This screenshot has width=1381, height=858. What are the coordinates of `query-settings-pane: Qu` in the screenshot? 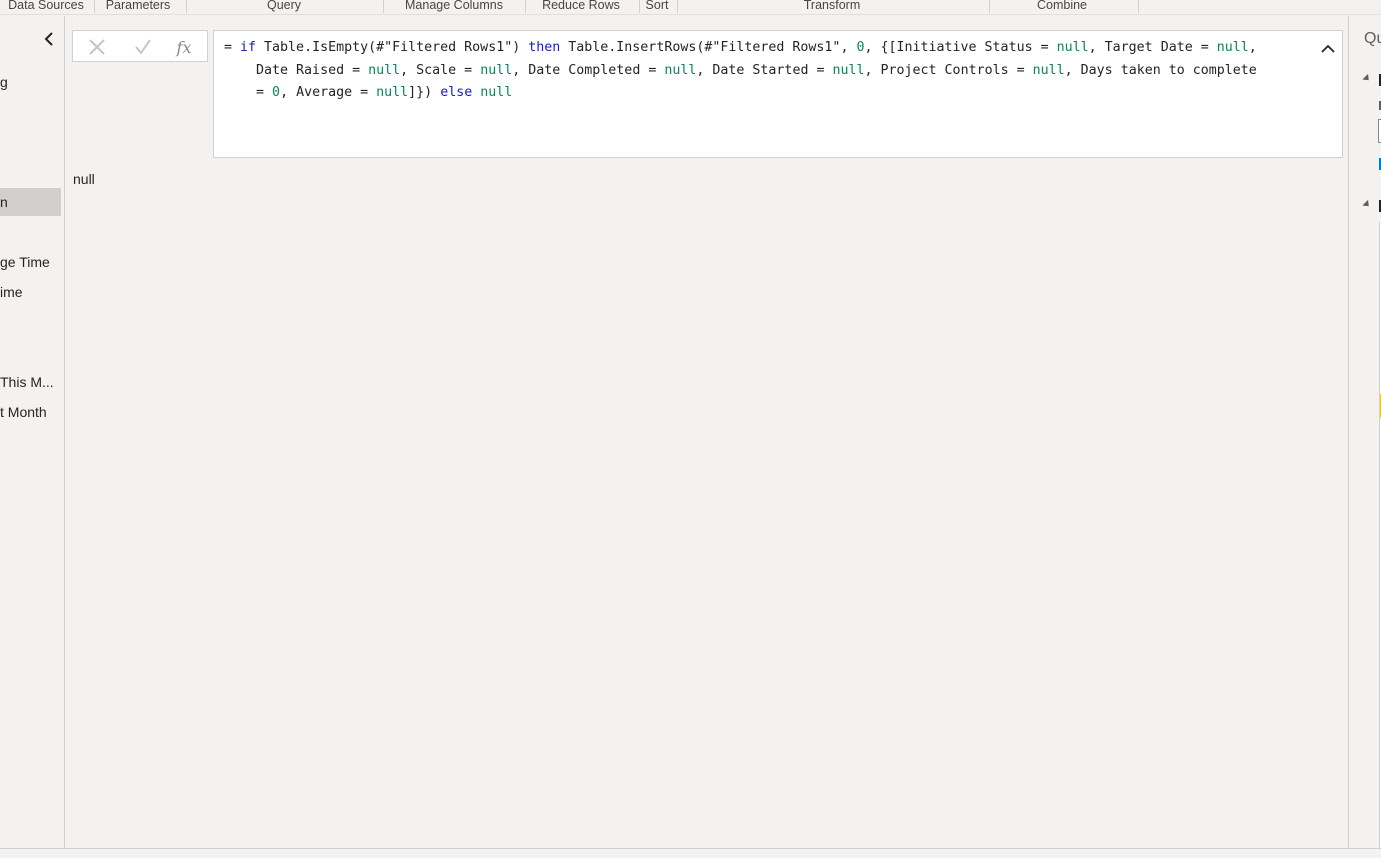 It's located at (1364, 432).